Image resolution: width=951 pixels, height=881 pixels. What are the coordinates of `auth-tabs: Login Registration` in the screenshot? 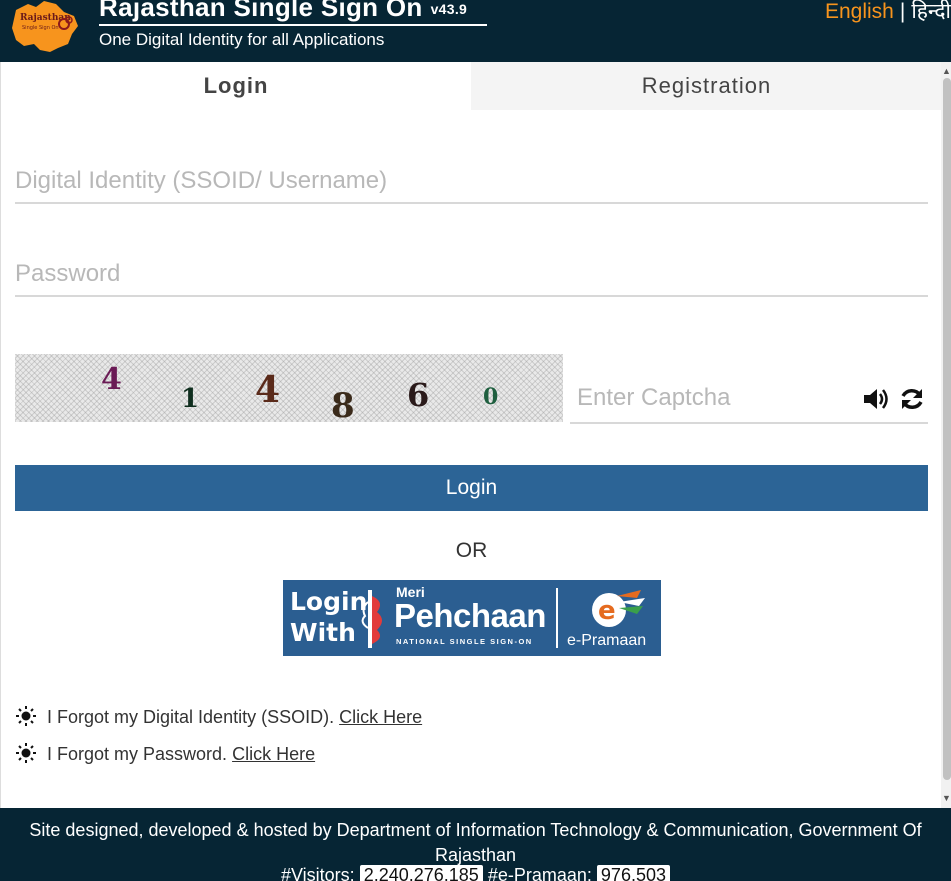 It's located at (471, 86).